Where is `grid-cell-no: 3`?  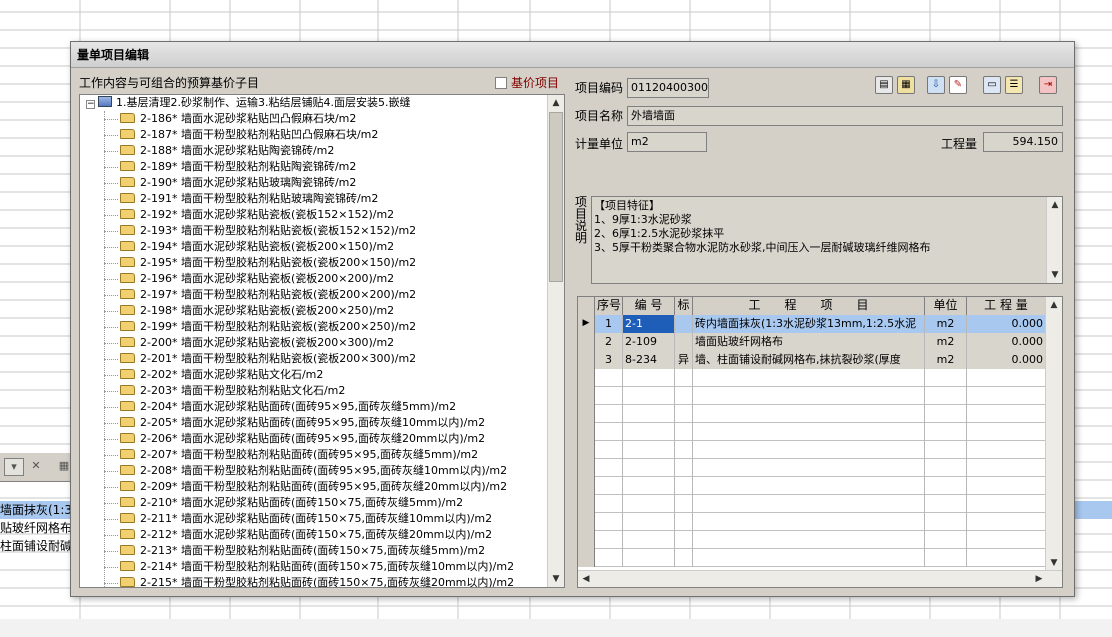 grid-cell-no: 3 is located at coordinates (609, 360).